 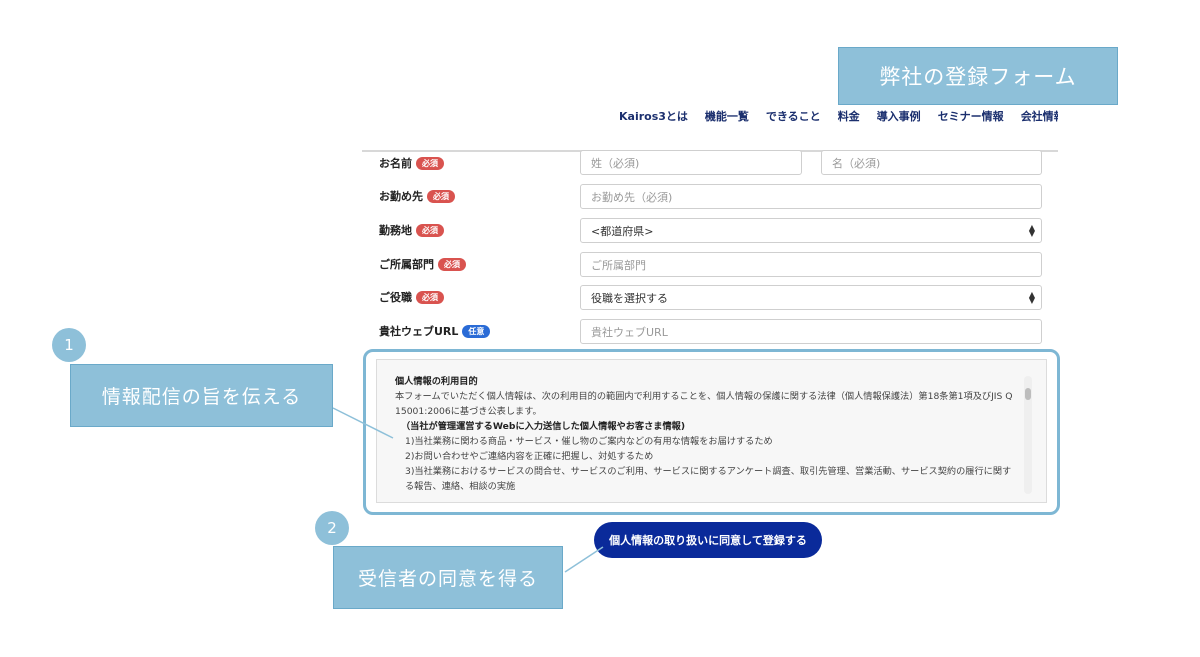 What do you see at coordinates (931, 162) in the screenshot?
I see `first-name-input: 名（必須)` at bounding box center [931, 162].